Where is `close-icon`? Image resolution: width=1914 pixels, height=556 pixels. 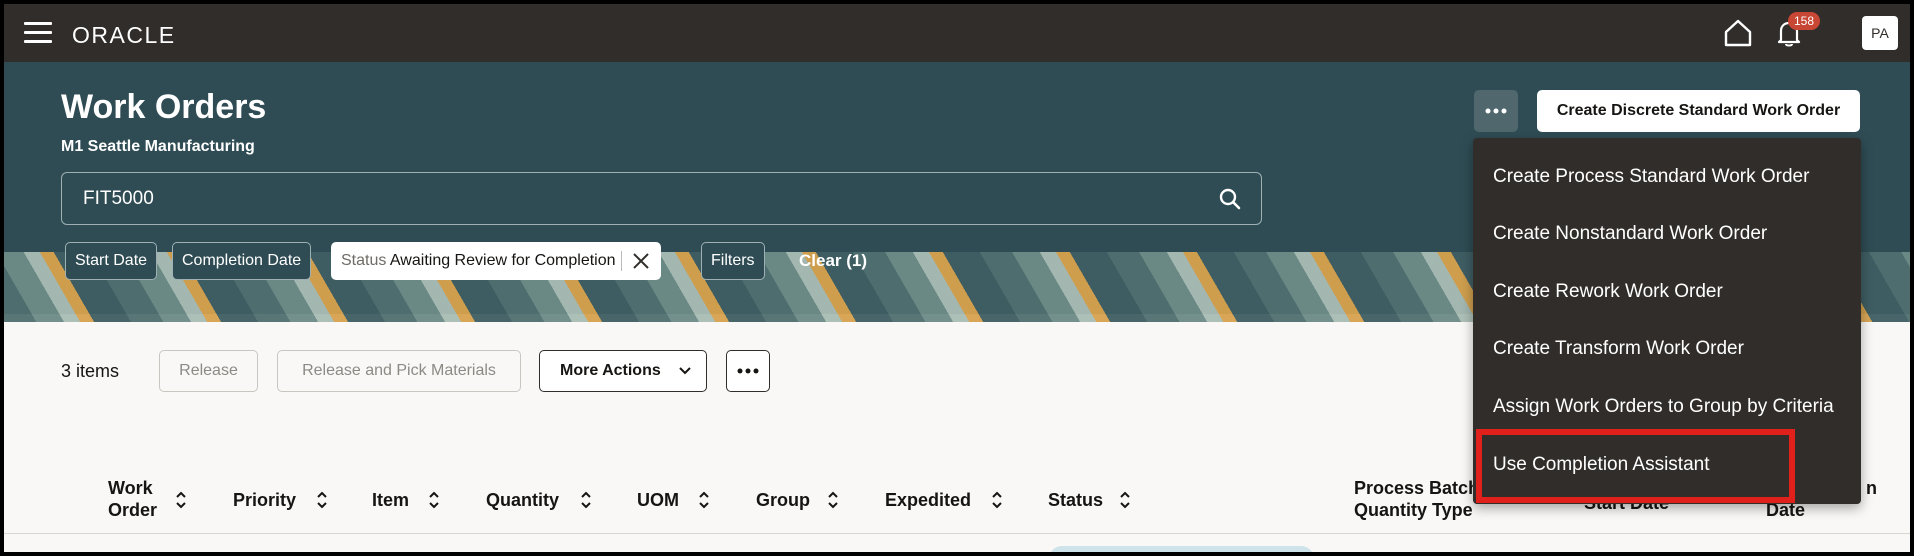
close-icon is located at coordinates (641, 261).